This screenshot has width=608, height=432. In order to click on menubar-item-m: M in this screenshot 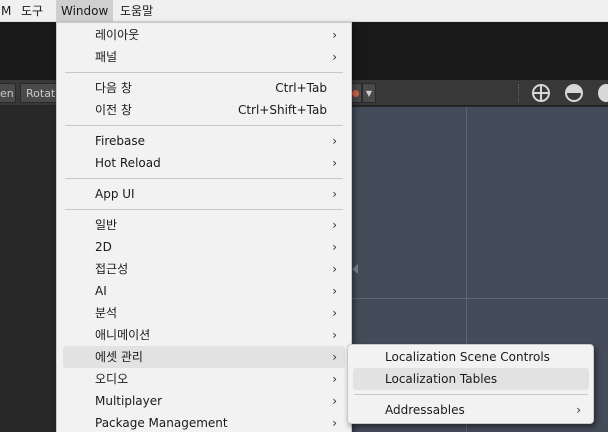, I will do `click(8, 11)`.